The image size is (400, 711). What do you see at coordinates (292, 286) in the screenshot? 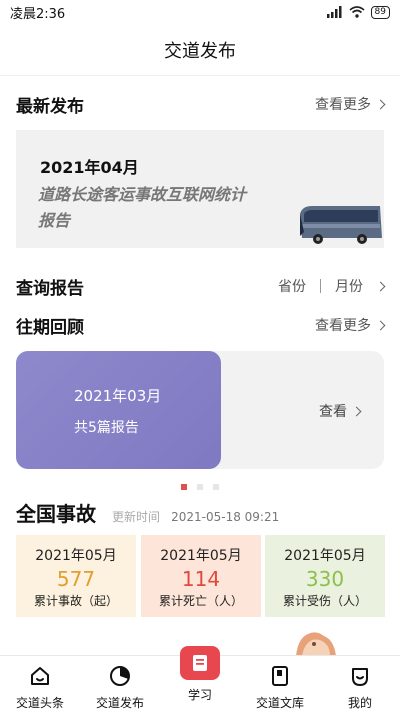
I see `filter-province: 省份` at bounding box center [292, 286].